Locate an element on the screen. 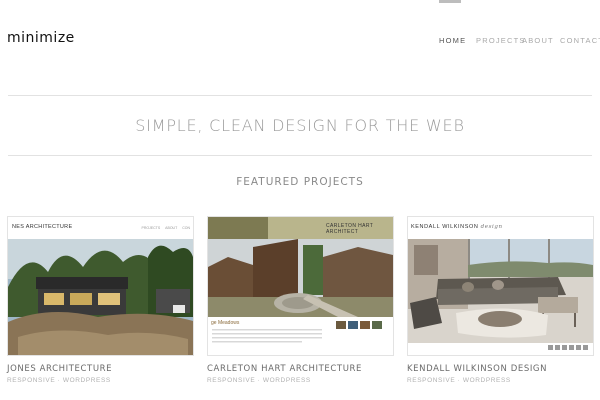 This screenshot has width=600, height=400. thumb-brand: CARLETON HART ARCHITECT is located at coordinates (350, 229).